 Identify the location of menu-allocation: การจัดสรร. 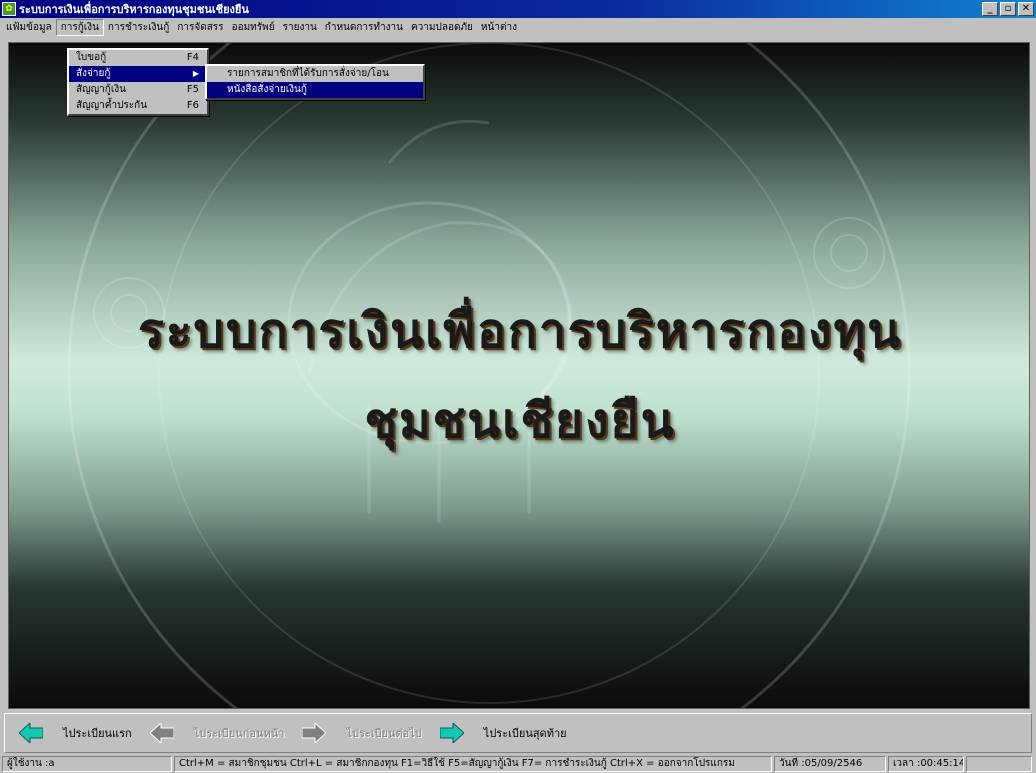
(200, 27).